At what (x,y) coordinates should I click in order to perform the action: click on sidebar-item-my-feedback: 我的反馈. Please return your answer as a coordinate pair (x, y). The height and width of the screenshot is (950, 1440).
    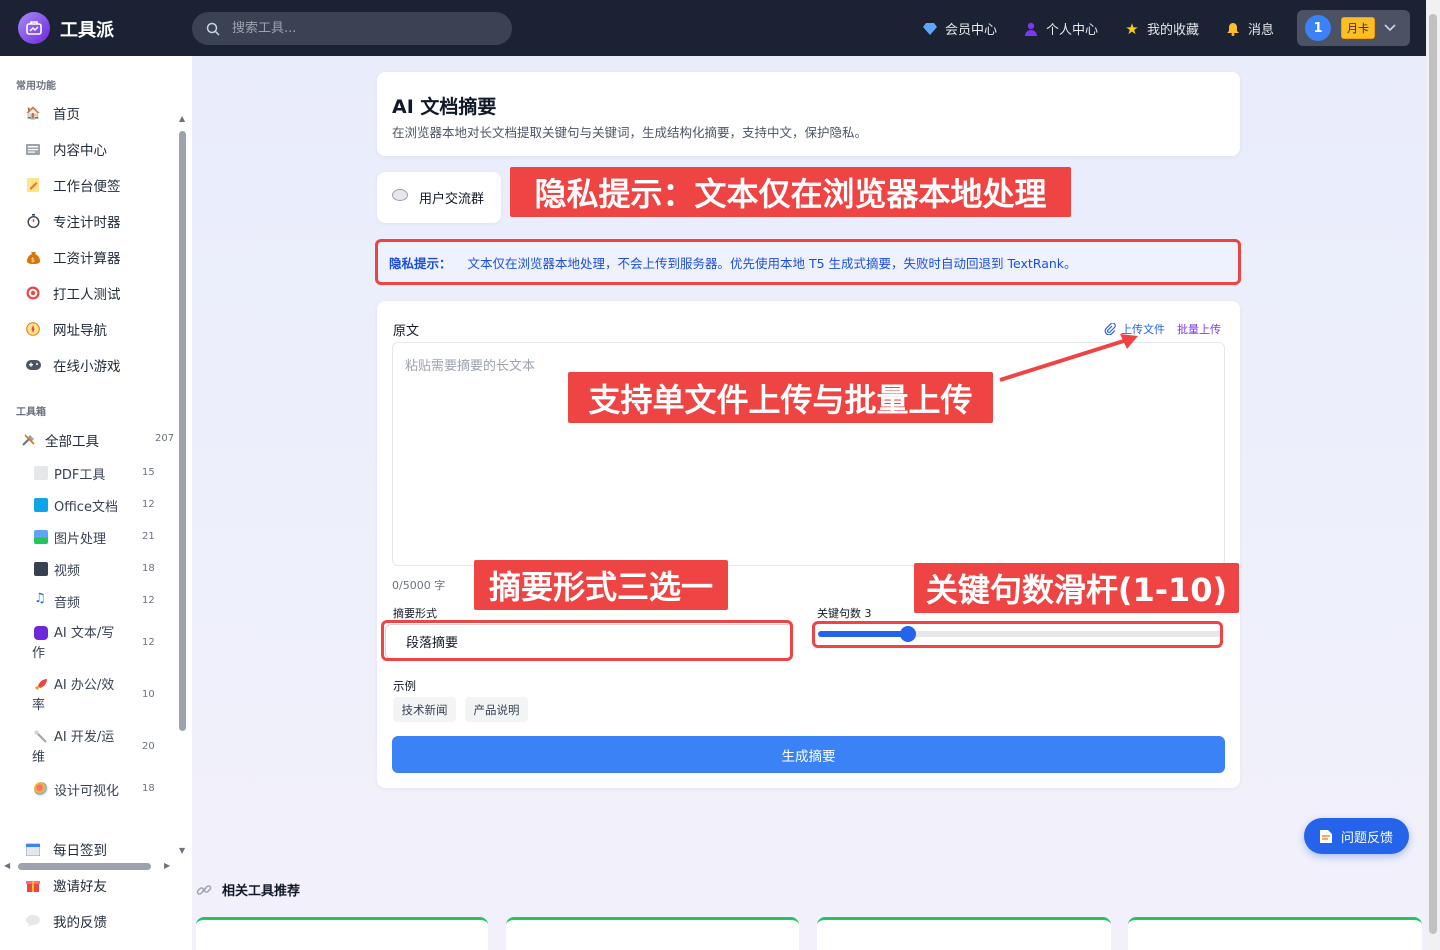
    Looking at the image, I should click on (65, 921).